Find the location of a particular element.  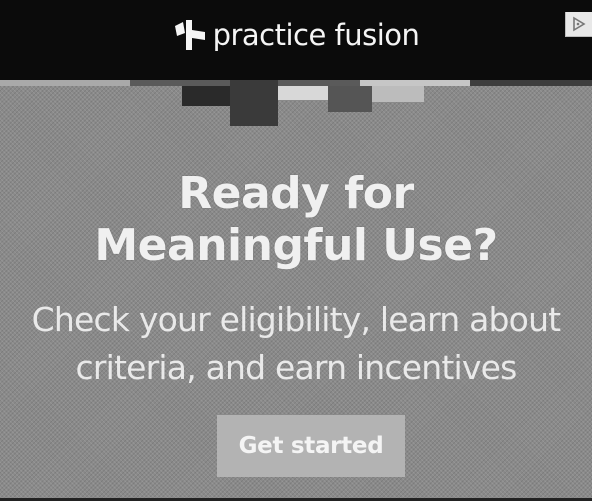

subheadline-line-2: criteria, and earn incentives is located at coordinates (296, 367).